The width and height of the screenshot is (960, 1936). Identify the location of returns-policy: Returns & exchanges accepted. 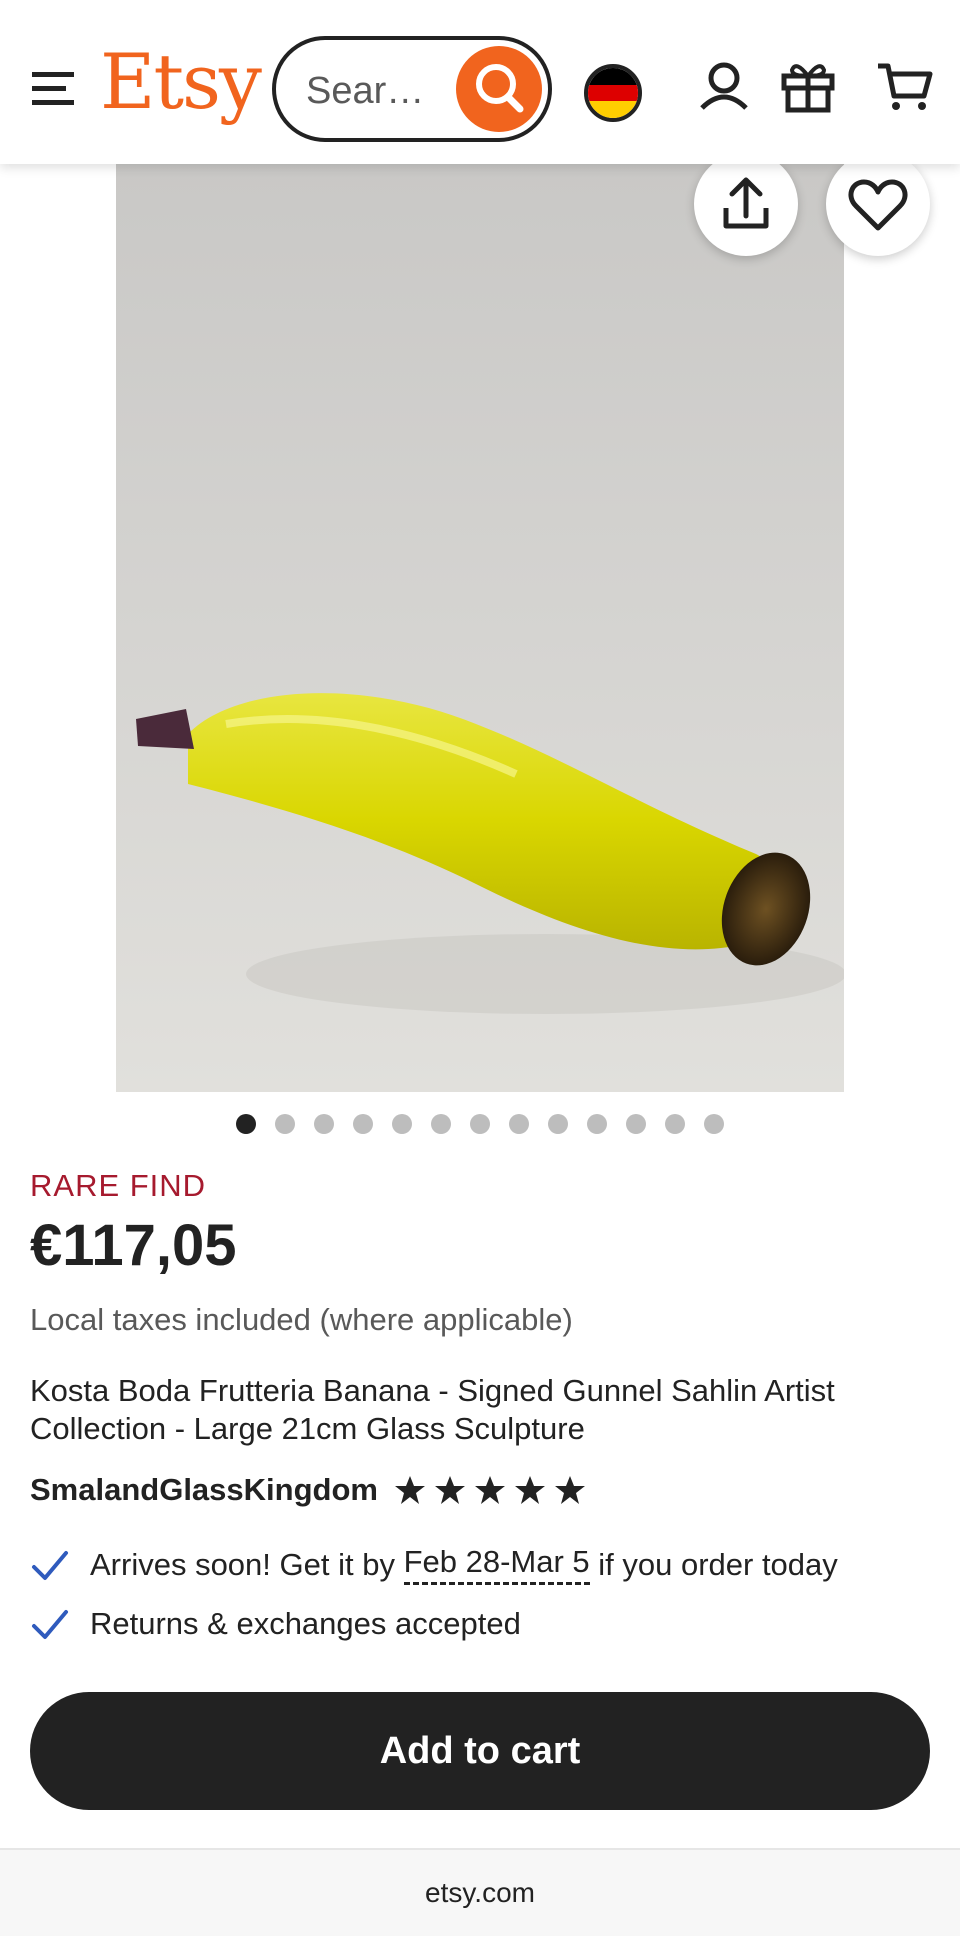
(275, 1624).